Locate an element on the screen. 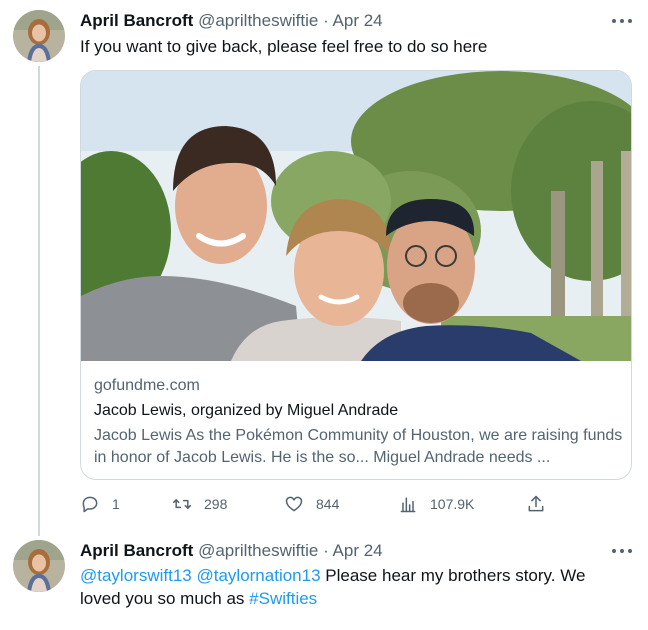 The width and height of the screenshot is (648, 630). share-icon is located at coordinates (536, 503).